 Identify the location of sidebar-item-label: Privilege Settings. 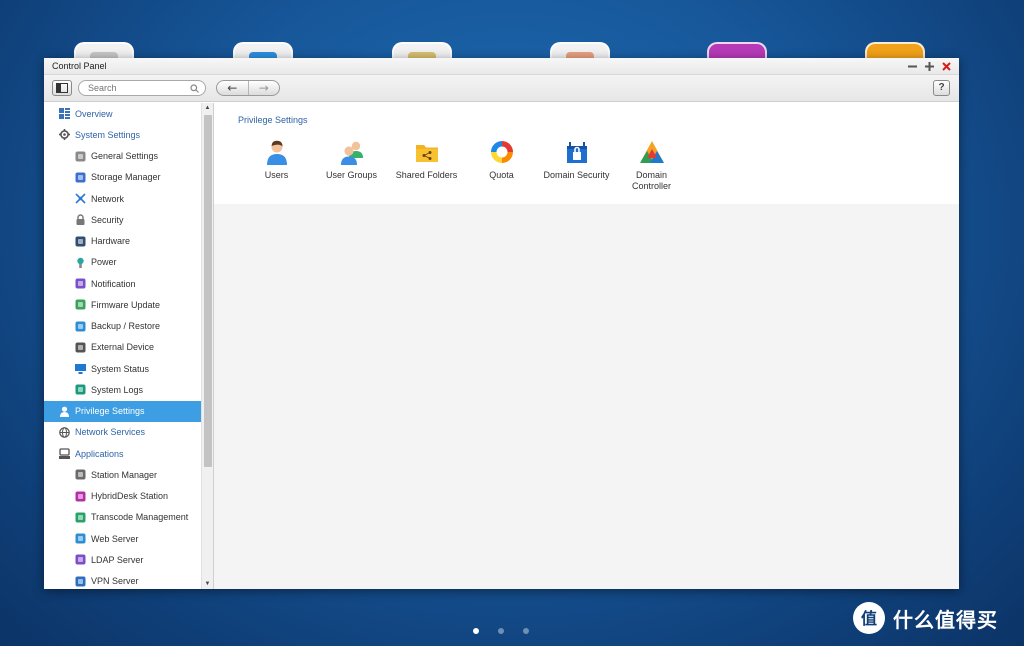
(110, 411).